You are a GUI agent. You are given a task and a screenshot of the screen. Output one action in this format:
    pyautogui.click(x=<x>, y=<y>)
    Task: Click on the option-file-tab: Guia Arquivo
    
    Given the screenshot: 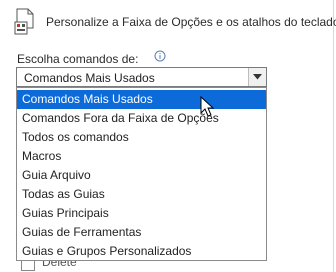 What is the action you would take?
    pyautogui.click(x=141, y=175)
    